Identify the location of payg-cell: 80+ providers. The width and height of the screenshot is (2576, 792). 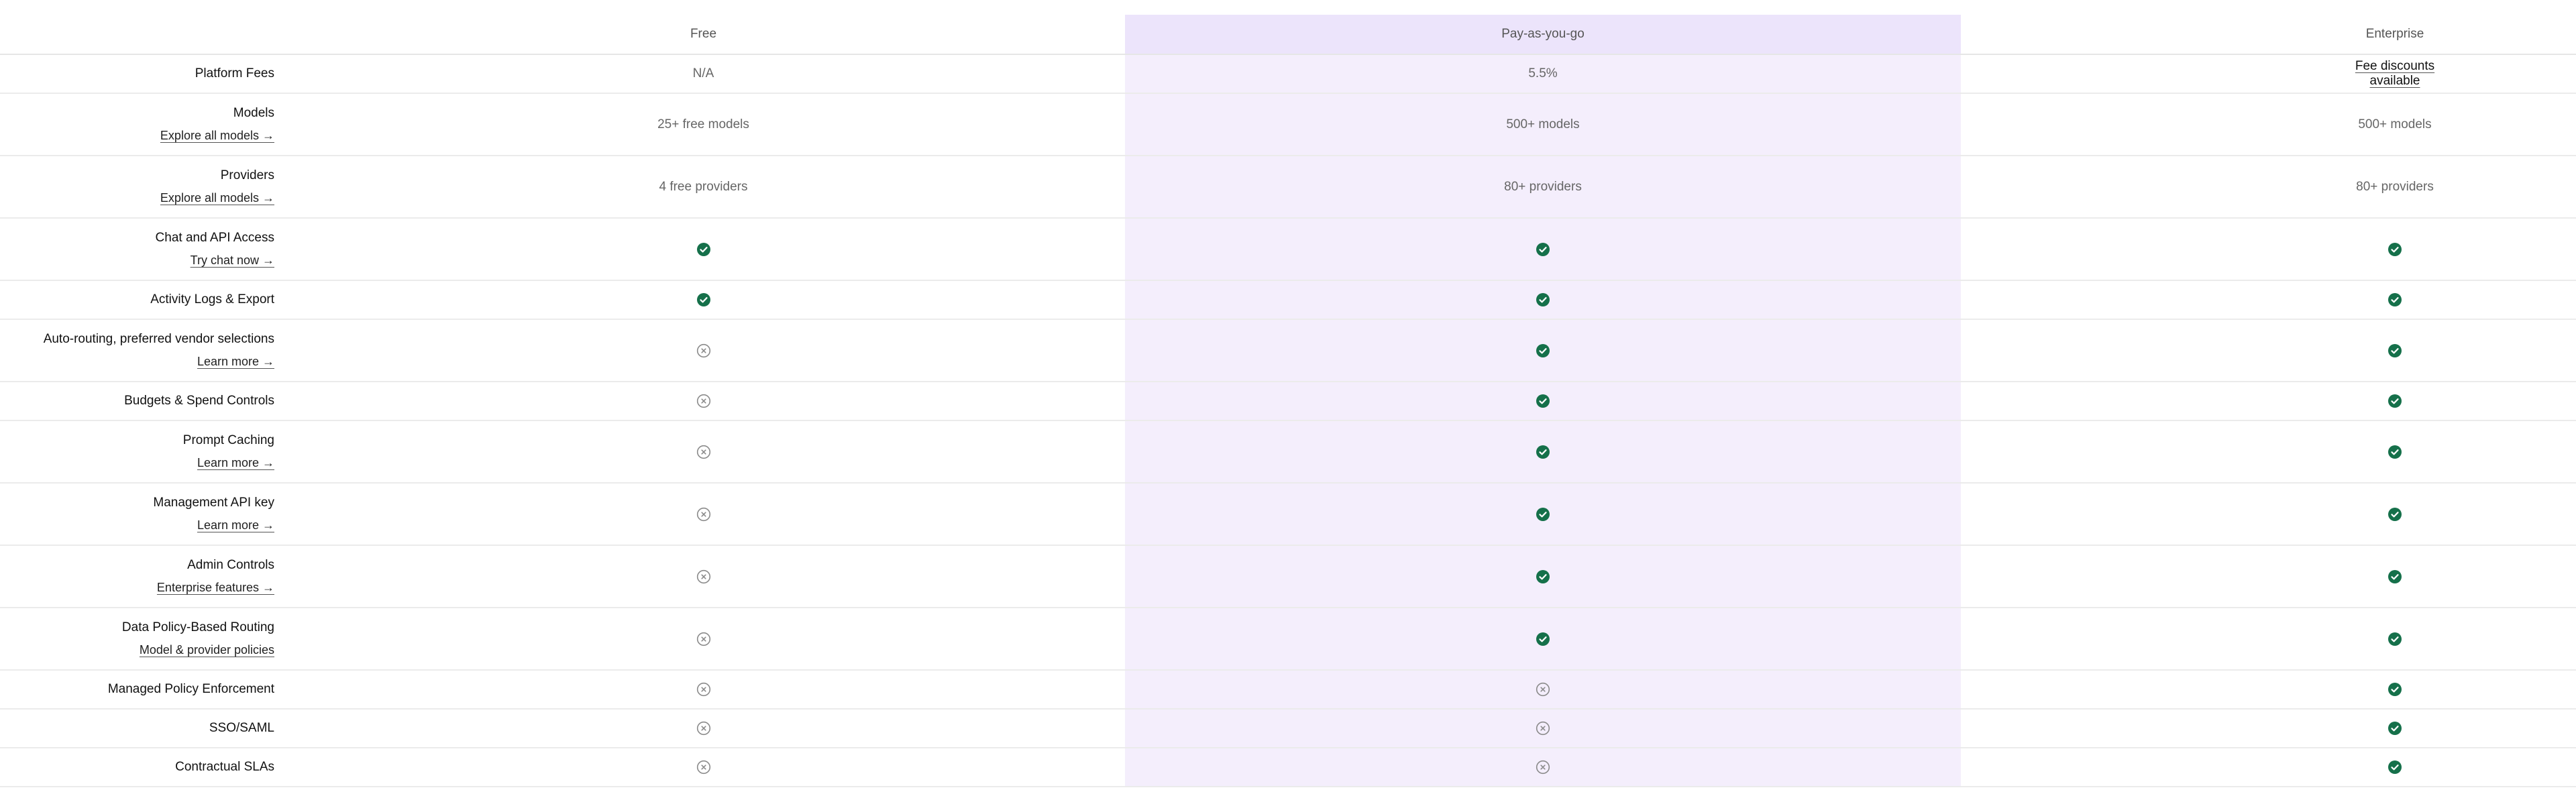
(1543, 186).